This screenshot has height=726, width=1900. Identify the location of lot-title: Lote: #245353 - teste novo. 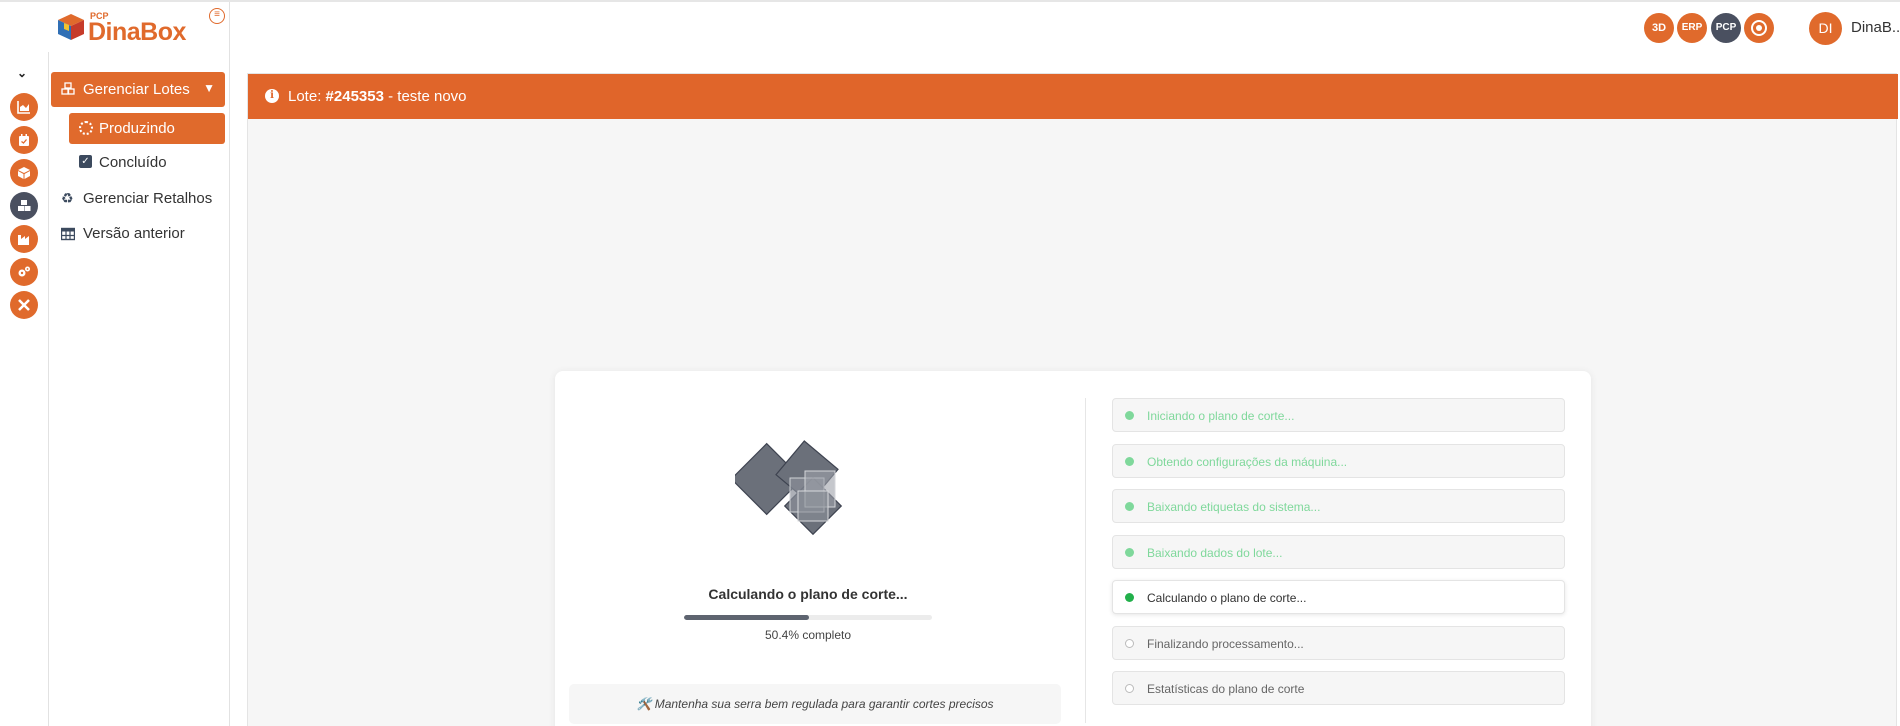
(377, 96).